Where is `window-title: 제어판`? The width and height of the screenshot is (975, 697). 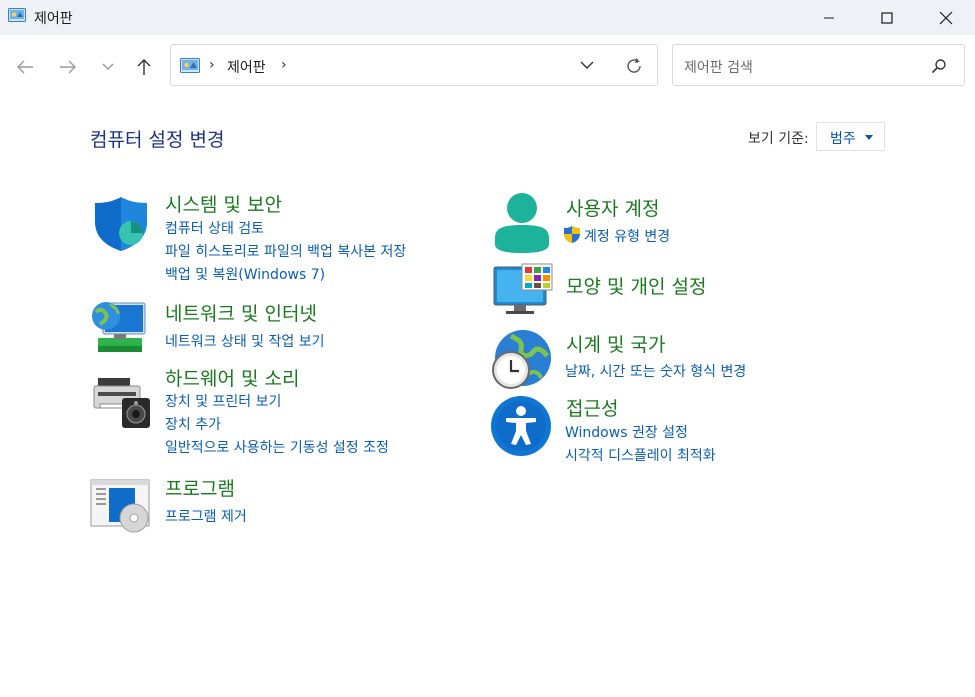 window-title: 제어판 is located at coordinates (53, 19).